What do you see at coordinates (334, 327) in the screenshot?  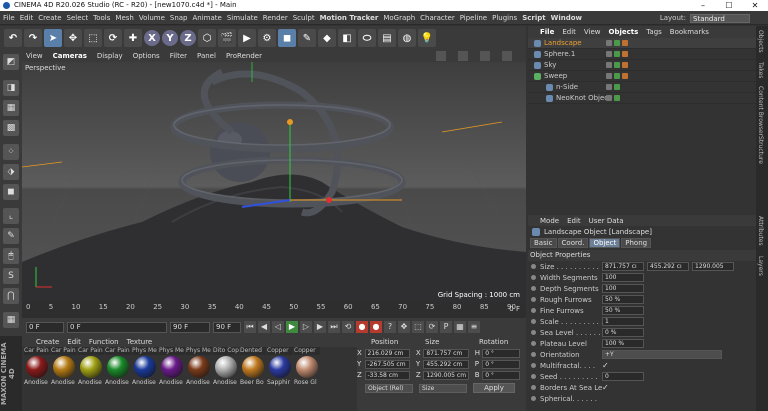 I see `go-to-end-icon: ⏭` at bounding box center [334, 327].